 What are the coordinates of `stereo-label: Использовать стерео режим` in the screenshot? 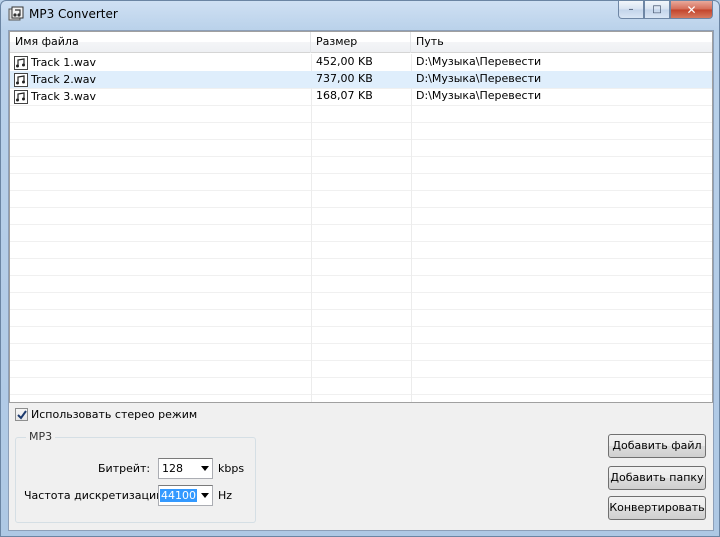 It's located at (114, 414).